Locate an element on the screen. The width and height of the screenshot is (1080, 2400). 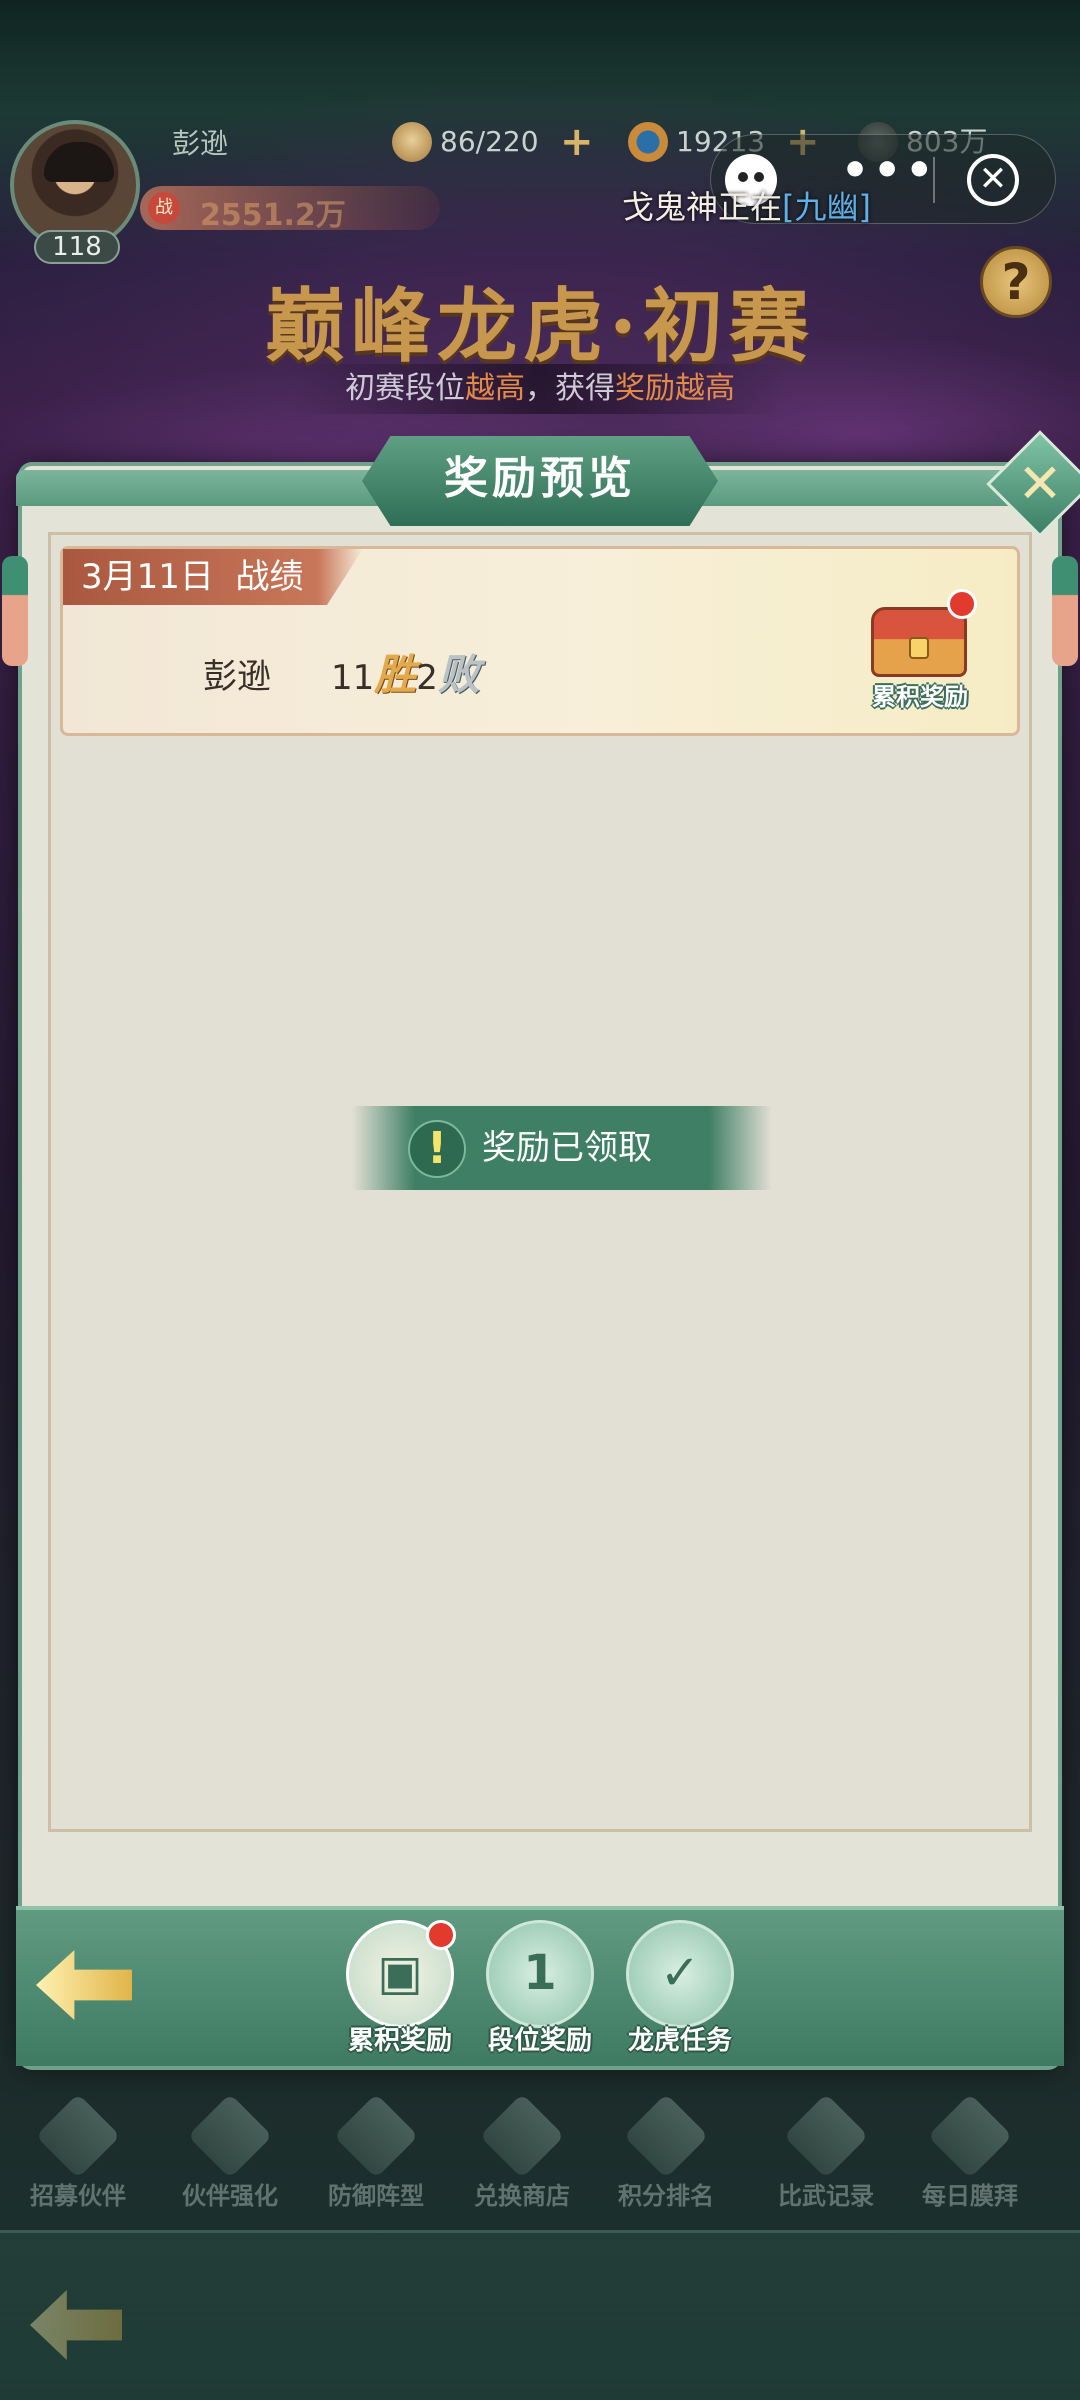
nav-formation: 防御阵型 is located at coordinates (376, 2154).